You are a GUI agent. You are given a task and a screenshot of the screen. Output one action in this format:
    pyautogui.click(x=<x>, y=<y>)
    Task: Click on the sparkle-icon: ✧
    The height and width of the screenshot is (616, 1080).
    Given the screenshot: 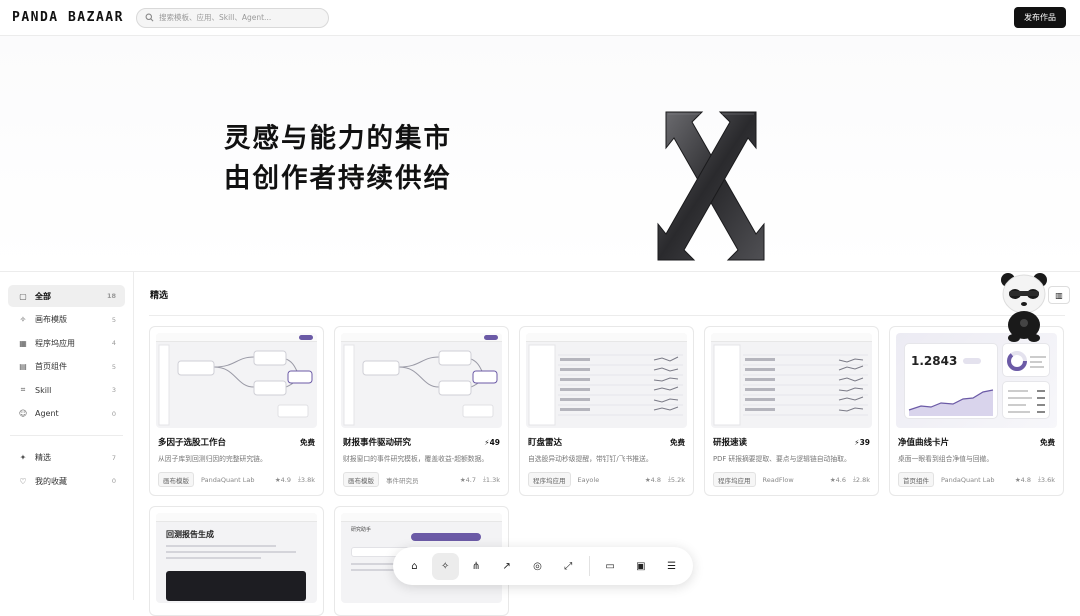 What is the action you would take?
    pyautogui.click(x=23, y=319)
    